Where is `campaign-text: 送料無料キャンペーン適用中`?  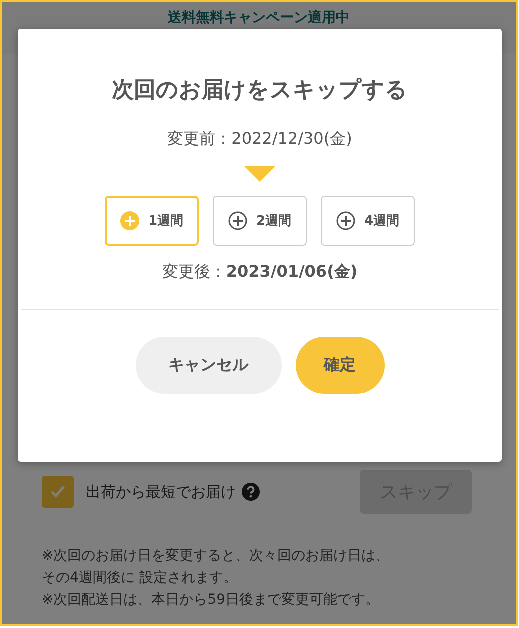
campaign-text: 送料無料キャンペーン適用中 is located at coordinates (259, 18).